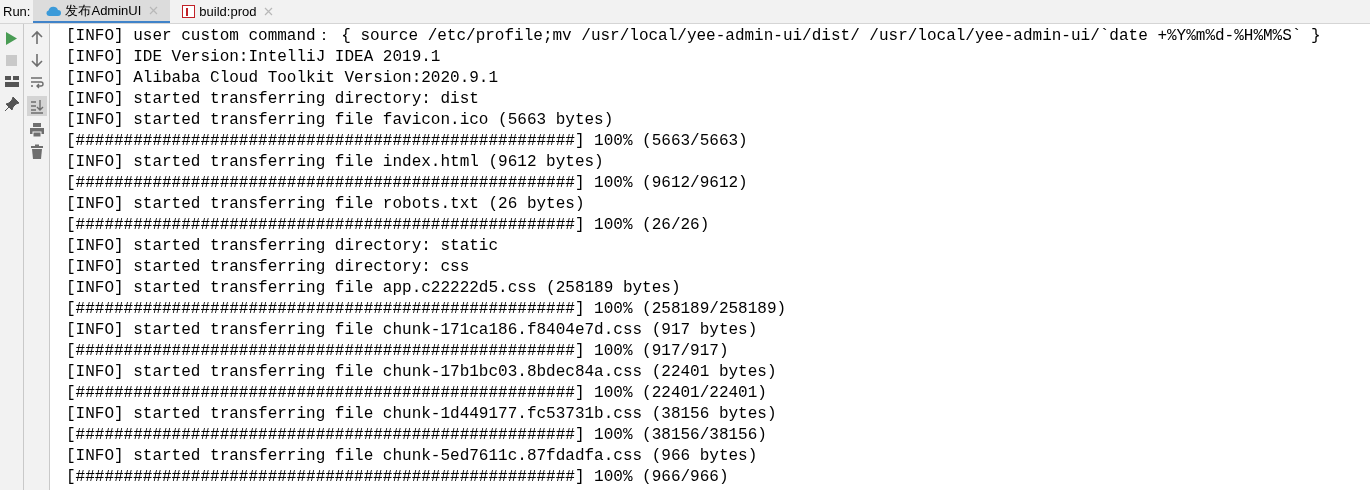  What do you see at coordinates (36, 152) in the screenshot?
I see `trash-icon` at bounding box center [36, 152].